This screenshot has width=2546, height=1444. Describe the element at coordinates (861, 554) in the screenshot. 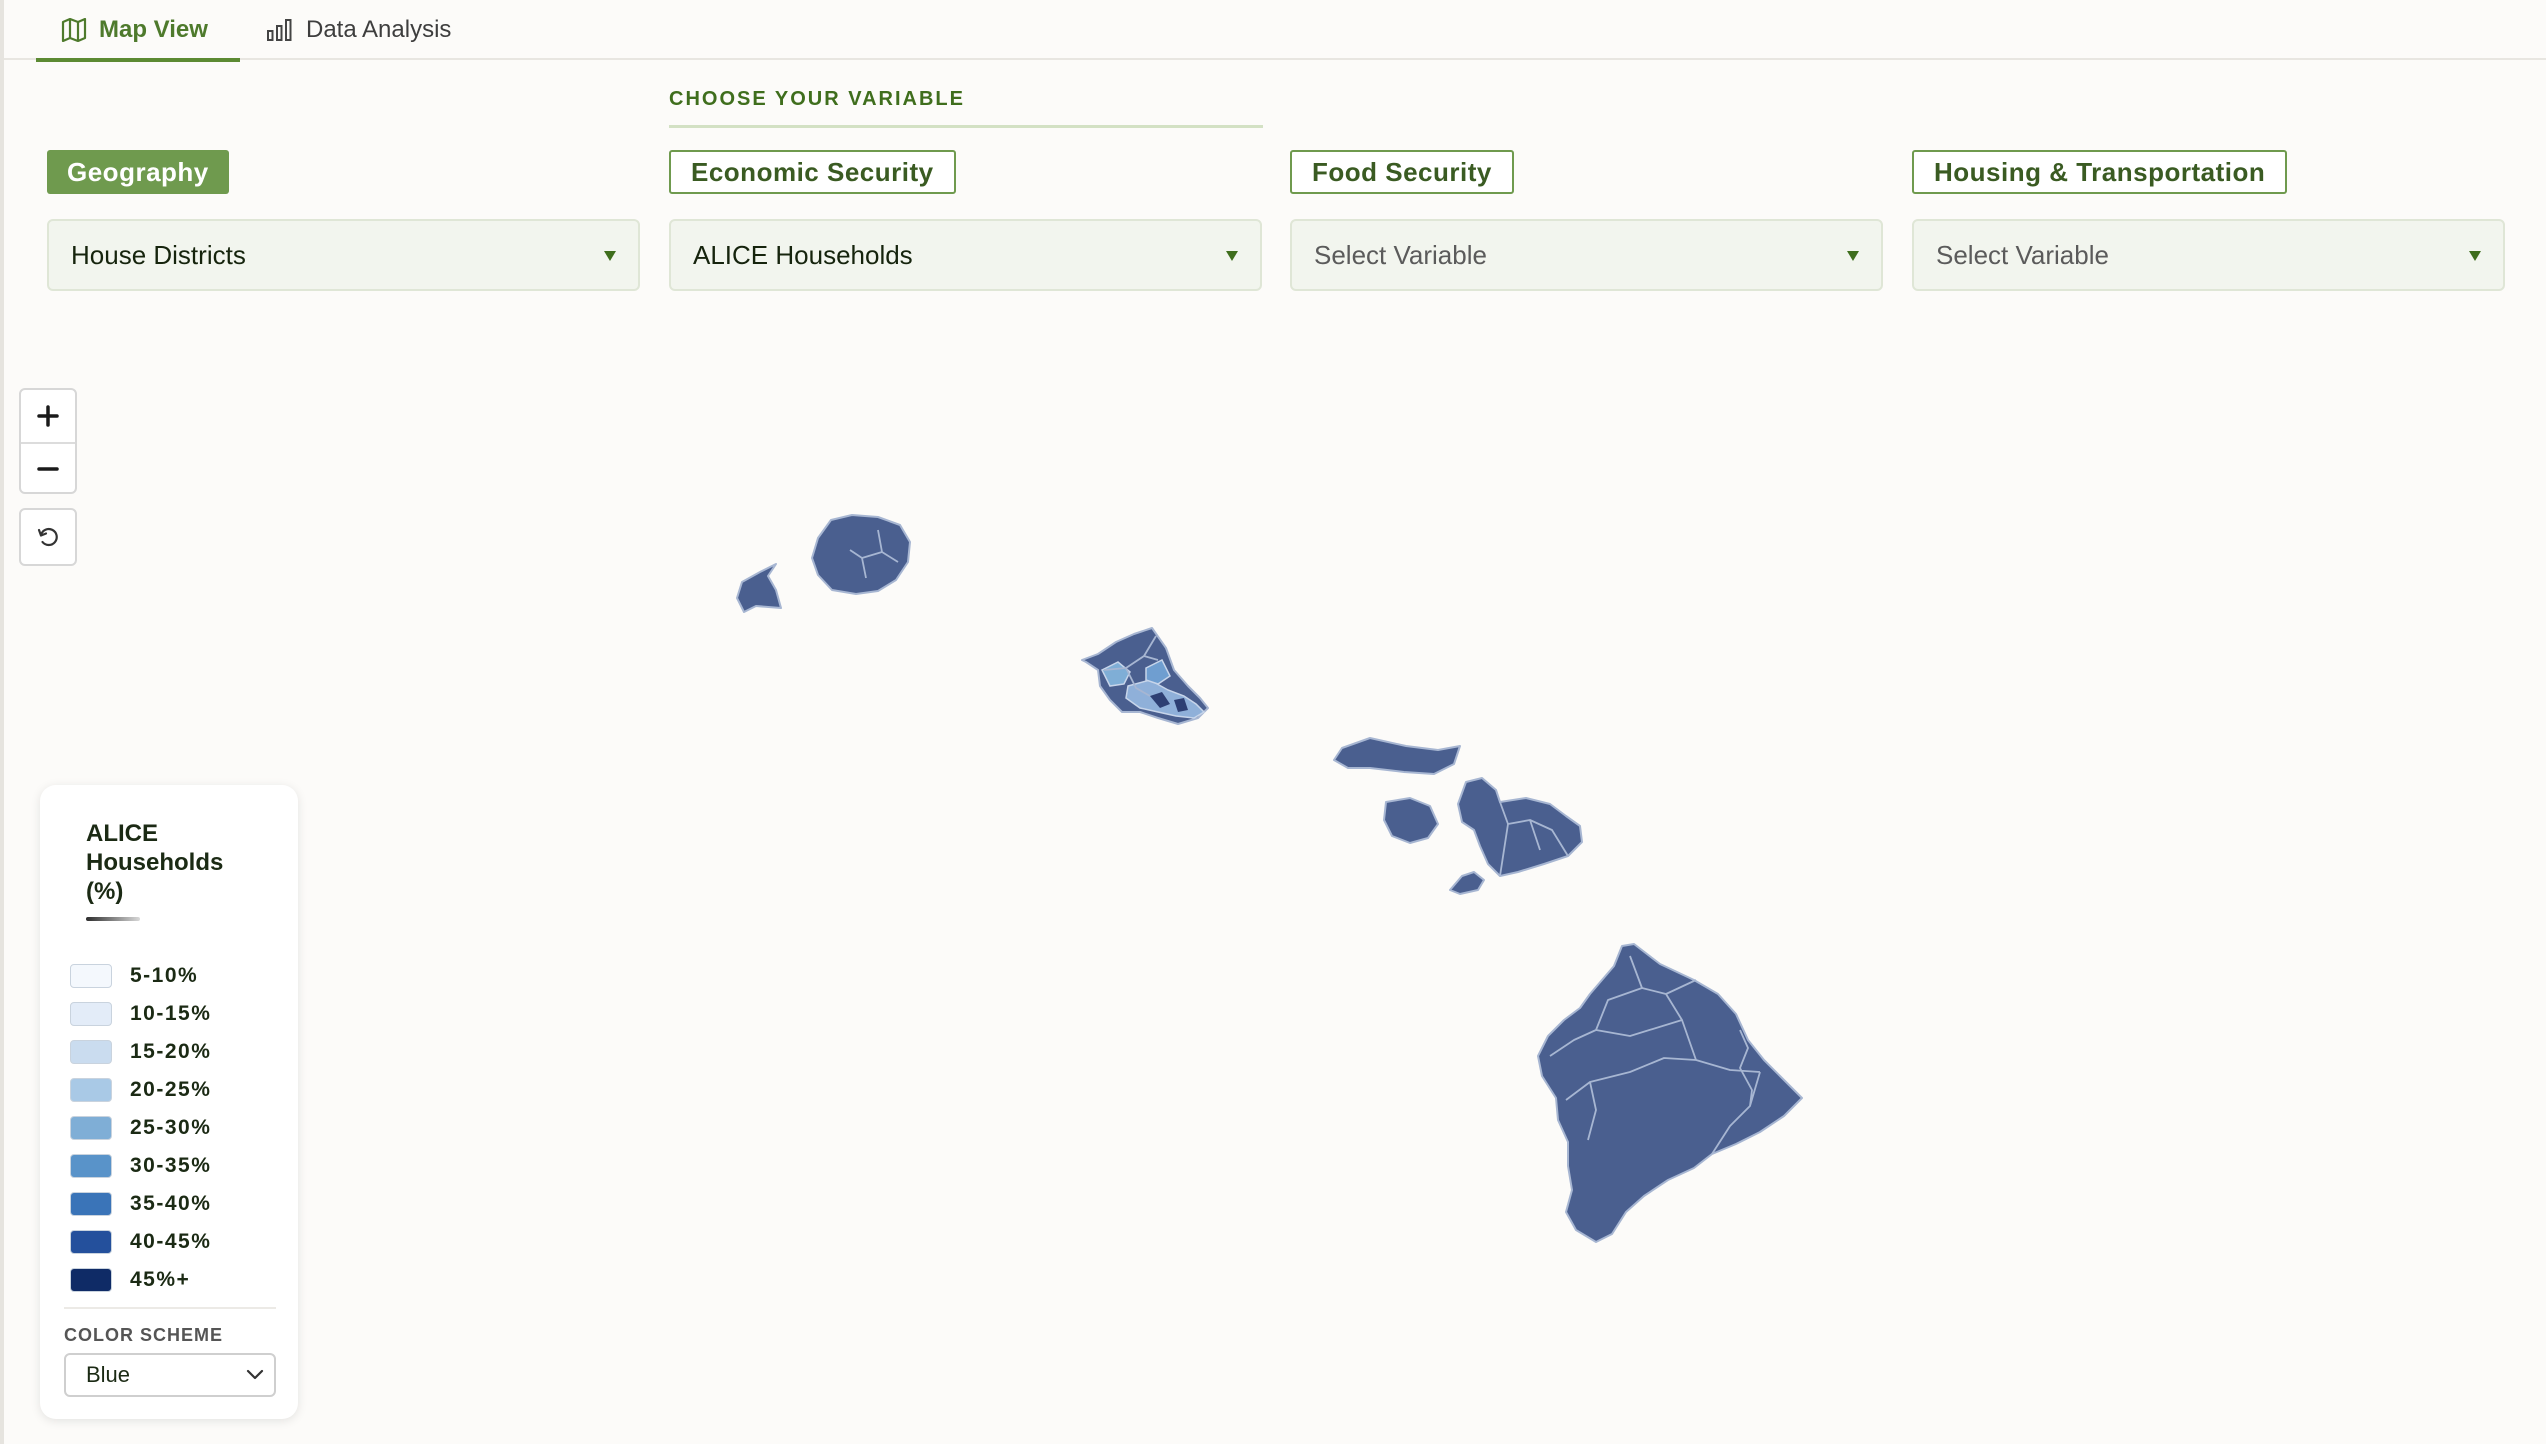

I see `island-kauai` at that location.